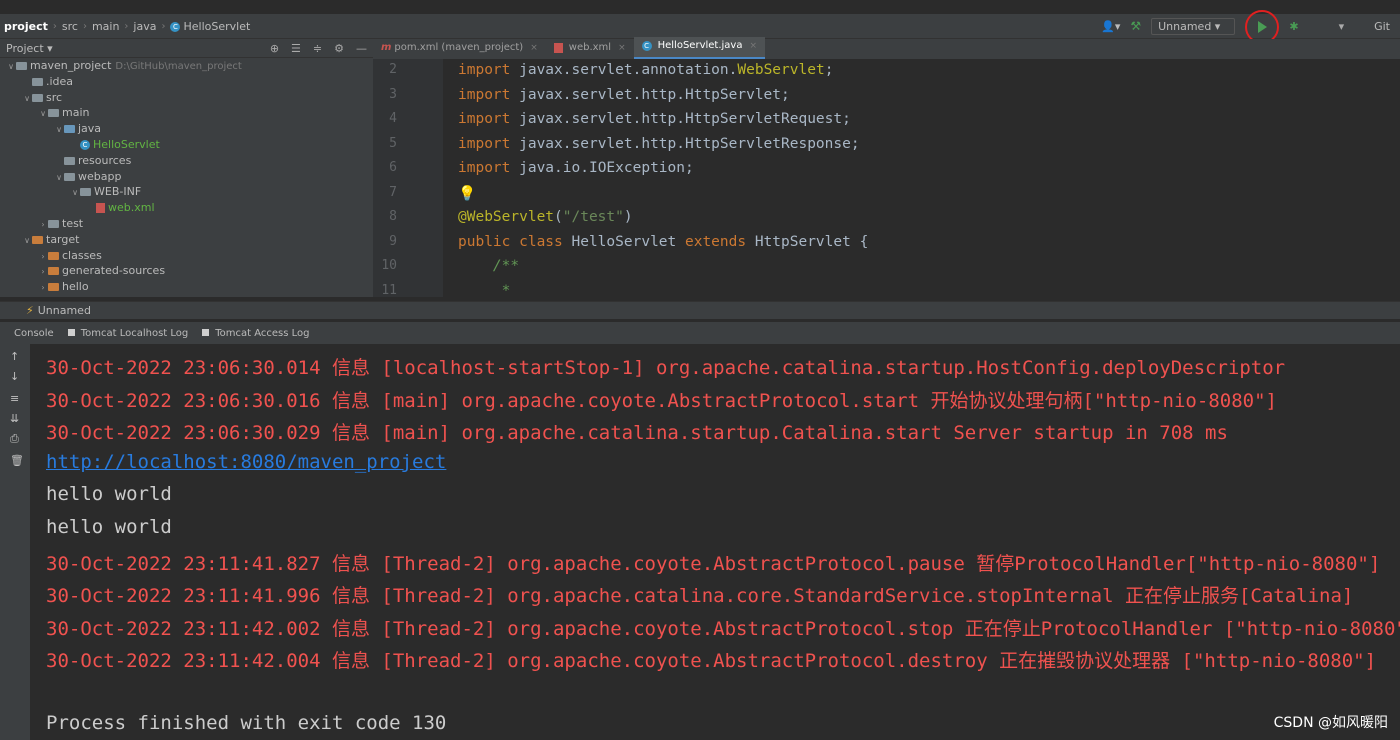 The image size is (1400, 740). Describe the element at coordinates (186, 287) in the screenshot. I see `tree-item: › hello` at that location.